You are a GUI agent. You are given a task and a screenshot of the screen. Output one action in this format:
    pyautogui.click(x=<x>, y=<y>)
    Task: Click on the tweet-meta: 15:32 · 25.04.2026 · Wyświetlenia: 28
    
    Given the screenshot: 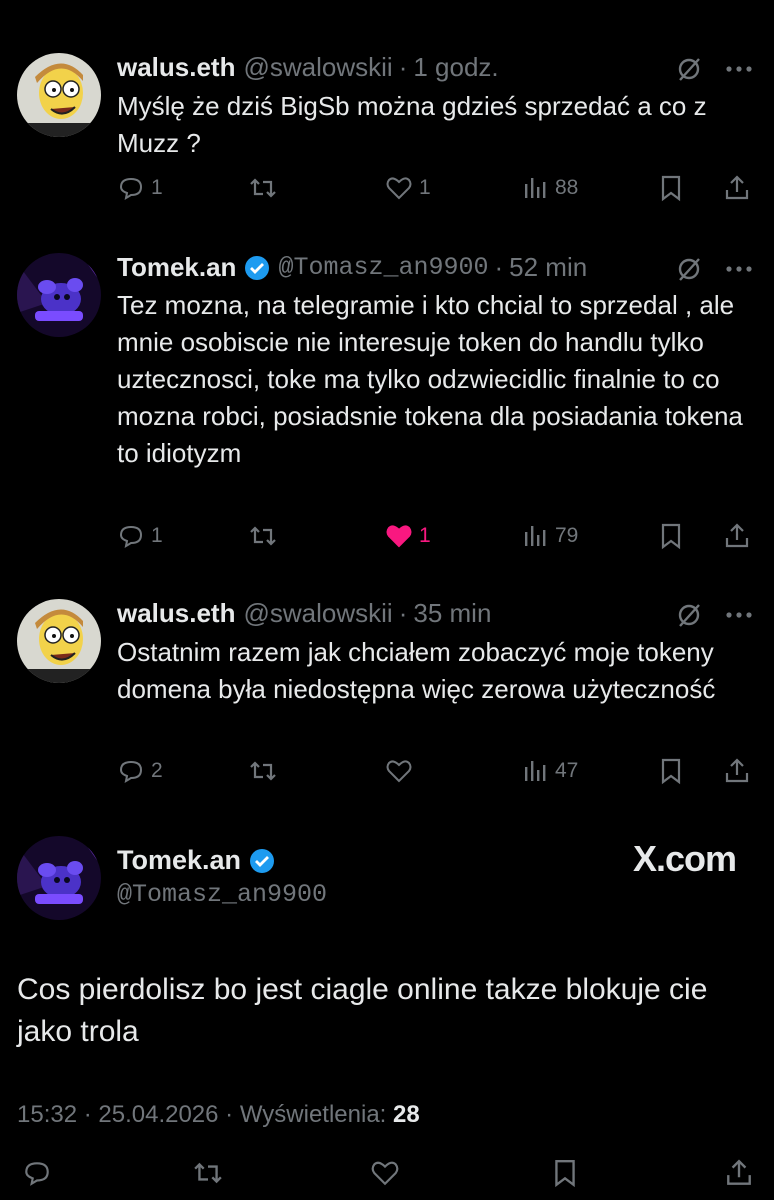 What is the action you would take?
    pyautogui.click(x=218, y=1115)
    